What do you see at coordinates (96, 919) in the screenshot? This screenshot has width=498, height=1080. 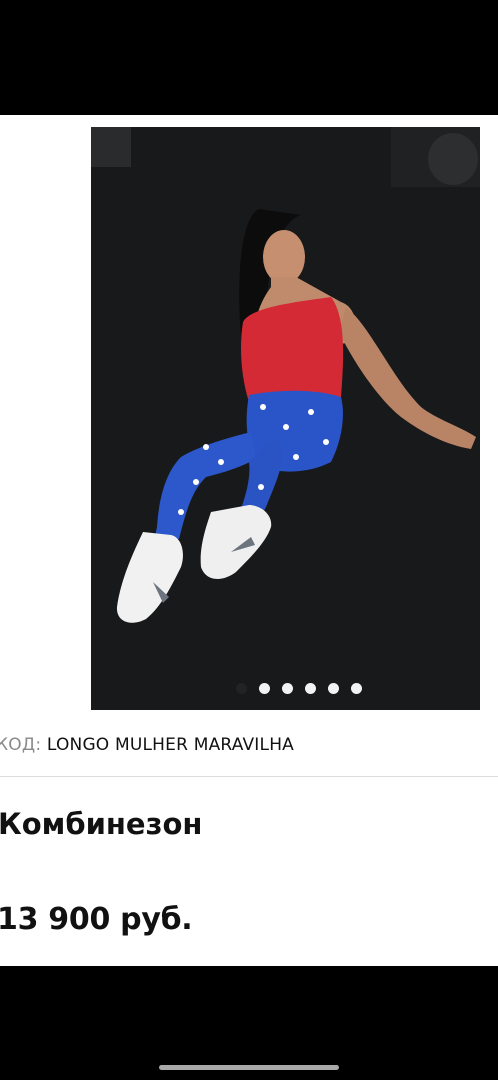 I see `product-price: 13 900 руб.` at bounding box center [96, 919].